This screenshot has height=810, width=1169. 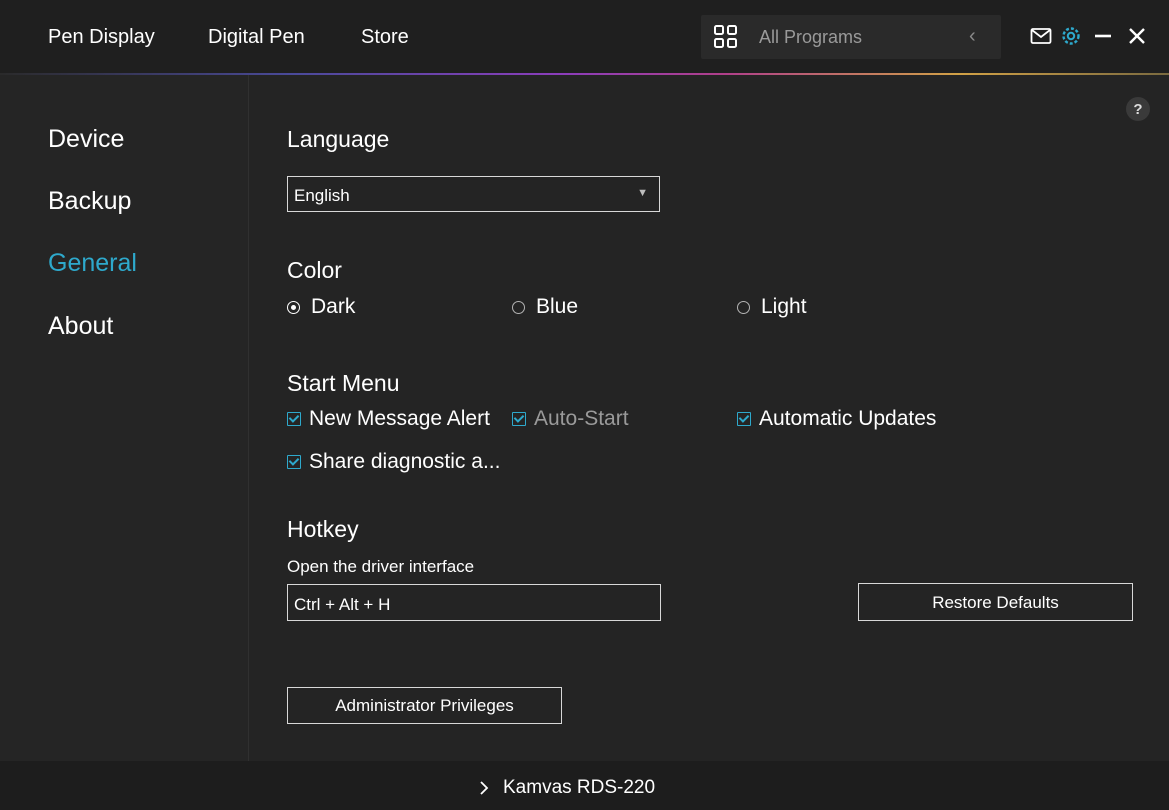 What do you see at coordinates (1071, 36) in the screenshot?
I see `settings-icon` at bounding box center [1071, 36].